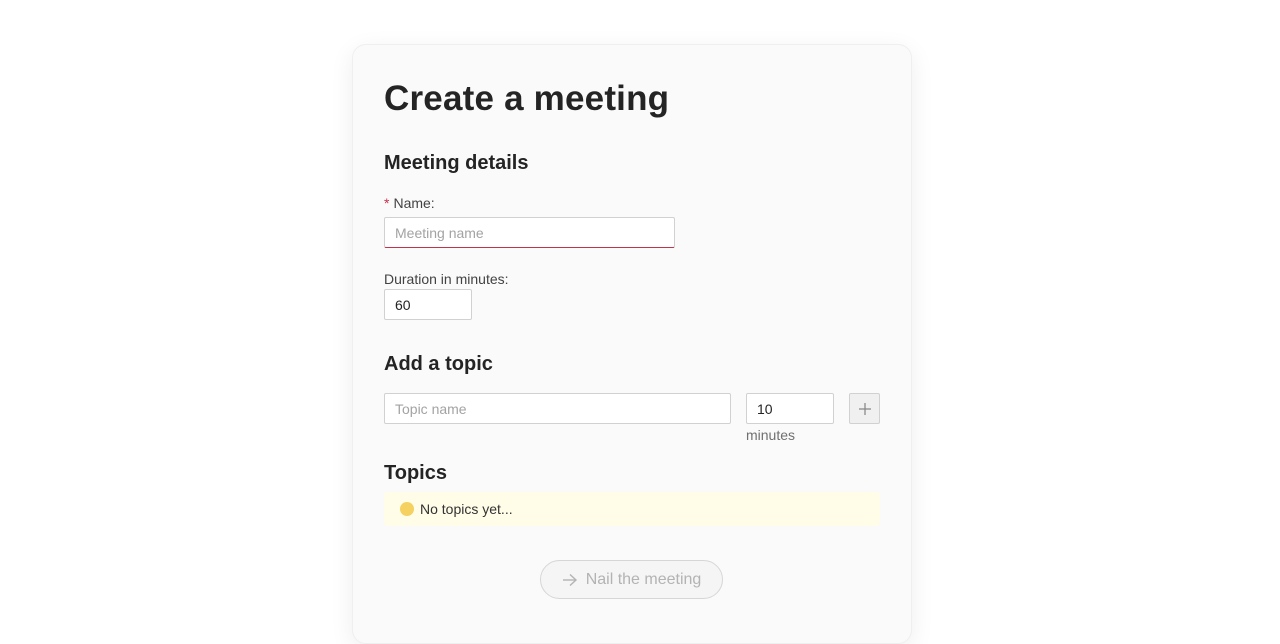 This screenshot has width=1280, height=644. I want to click on topic-name-input: Topic name, so click(557, 408).